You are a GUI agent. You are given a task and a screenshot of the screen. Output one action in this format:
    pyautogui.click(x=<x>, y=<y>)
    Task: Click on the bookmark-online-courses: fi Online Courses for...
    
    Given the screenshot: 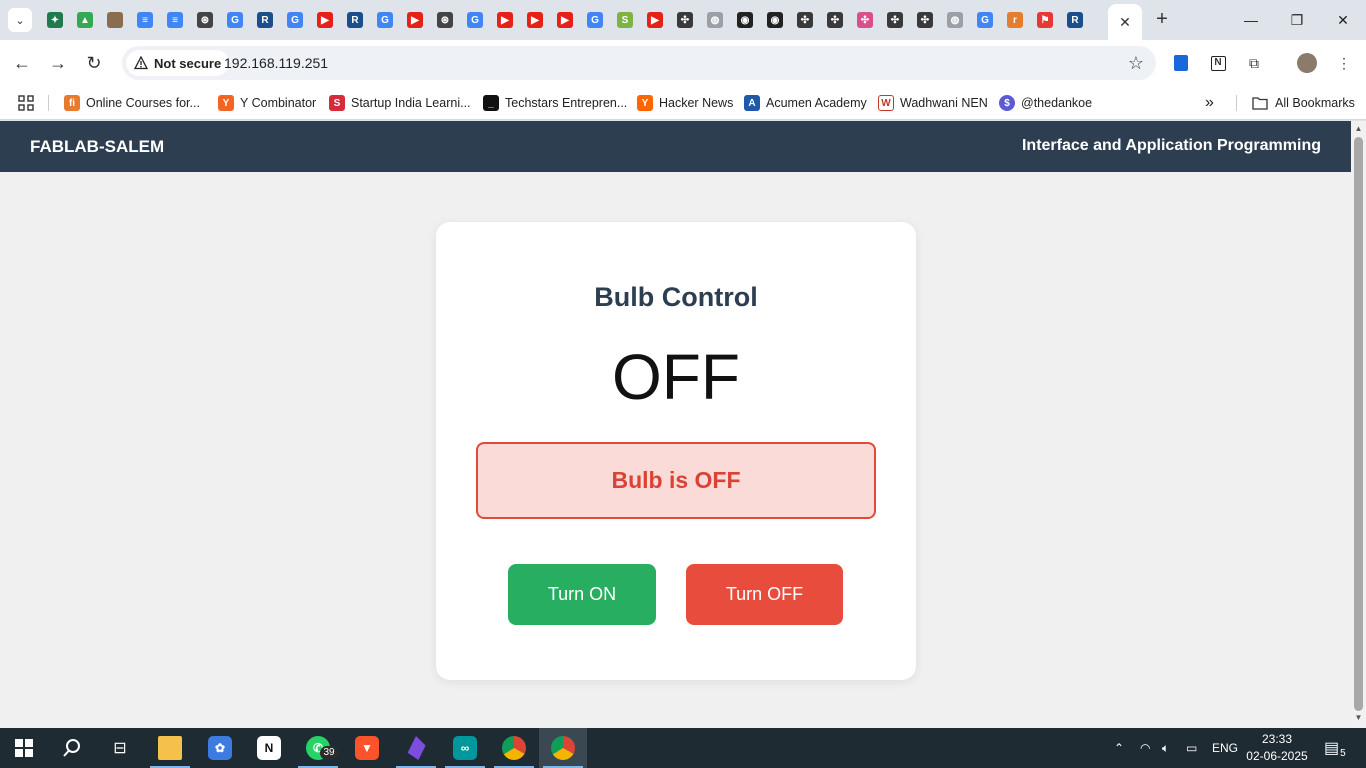 What is the action you would take?
    pyautogui.click(x=132, y=103)
    